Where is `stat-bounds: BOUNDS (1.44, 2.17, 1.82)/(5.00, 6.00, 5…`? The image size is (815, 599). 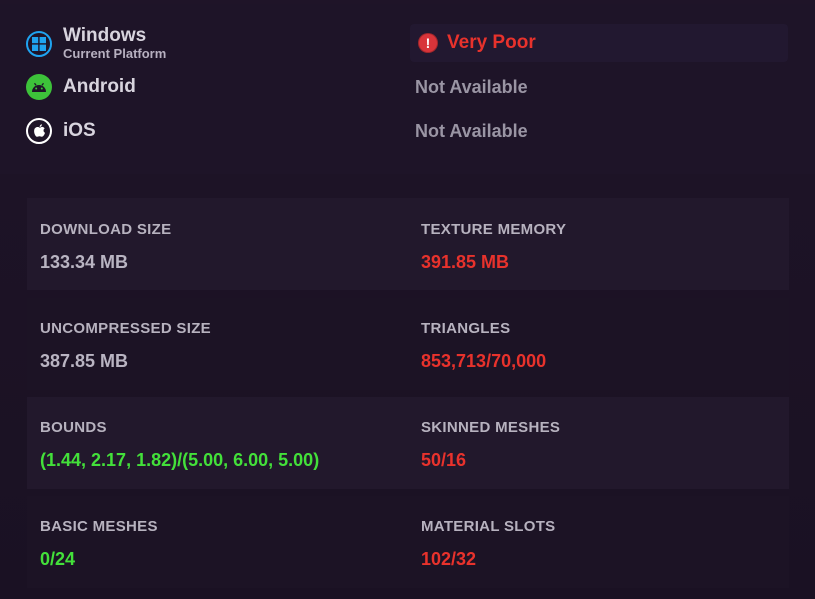
stat-bounds: BOUNDS (1.44, 2.17, 1.82)/(5.00, 6.00, 5… is located at coordinates (179, 445).